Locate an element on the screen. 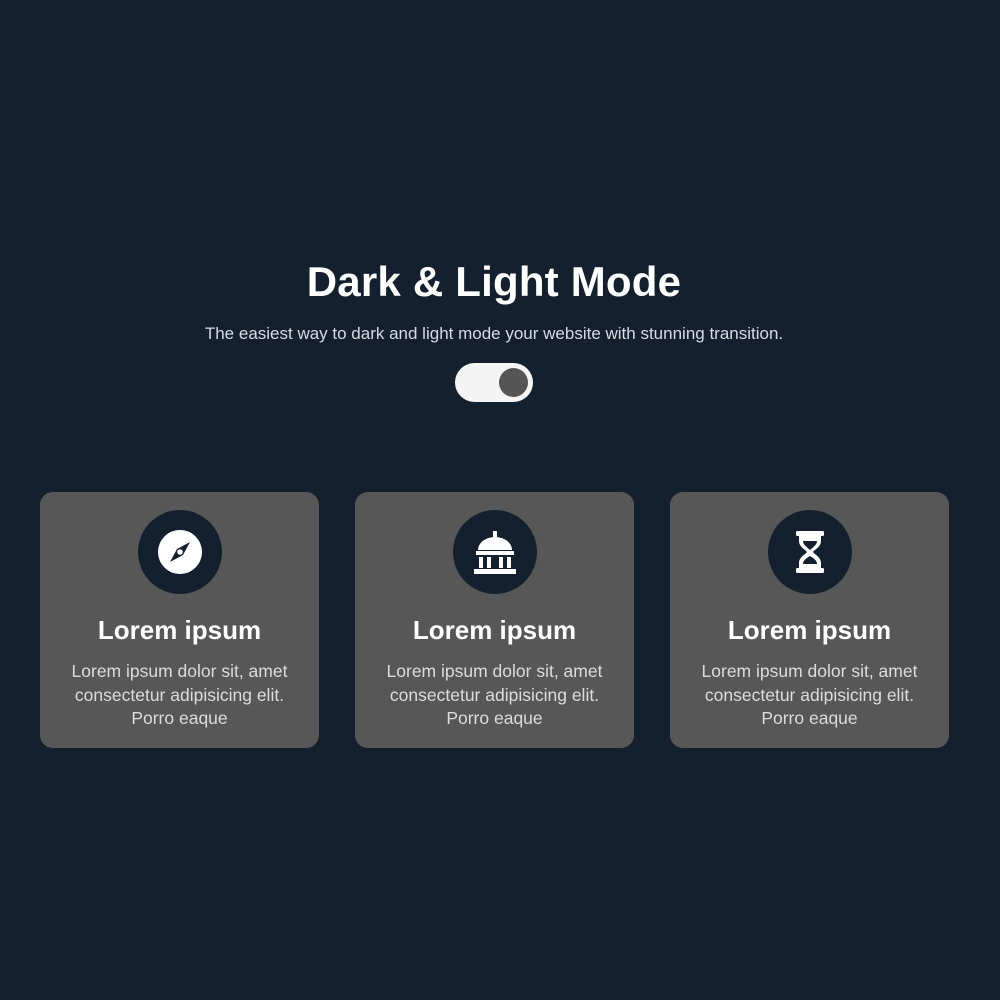 Image resolution: width=1000 pixels, height=1000 pixels. toggle-knob is located at coordinates (513, 382).